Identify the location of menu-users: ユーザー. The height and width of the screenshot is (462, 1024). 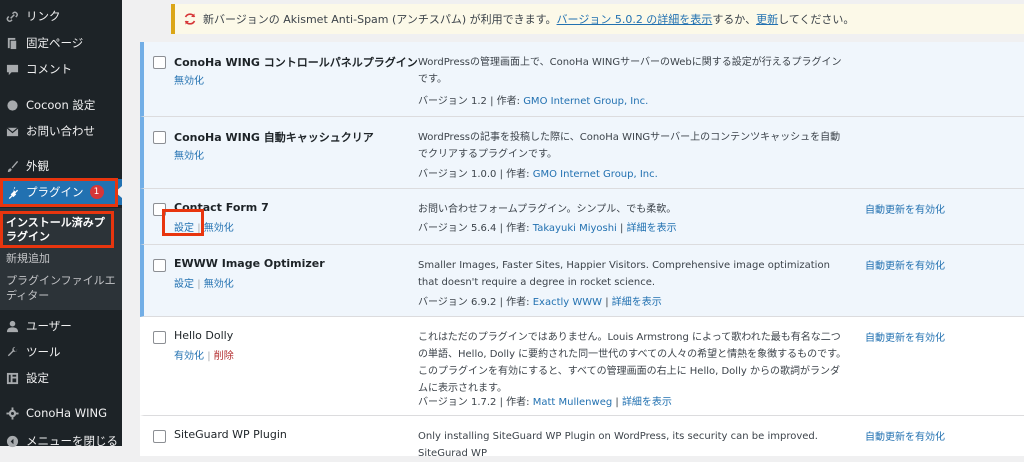
(61, 326).